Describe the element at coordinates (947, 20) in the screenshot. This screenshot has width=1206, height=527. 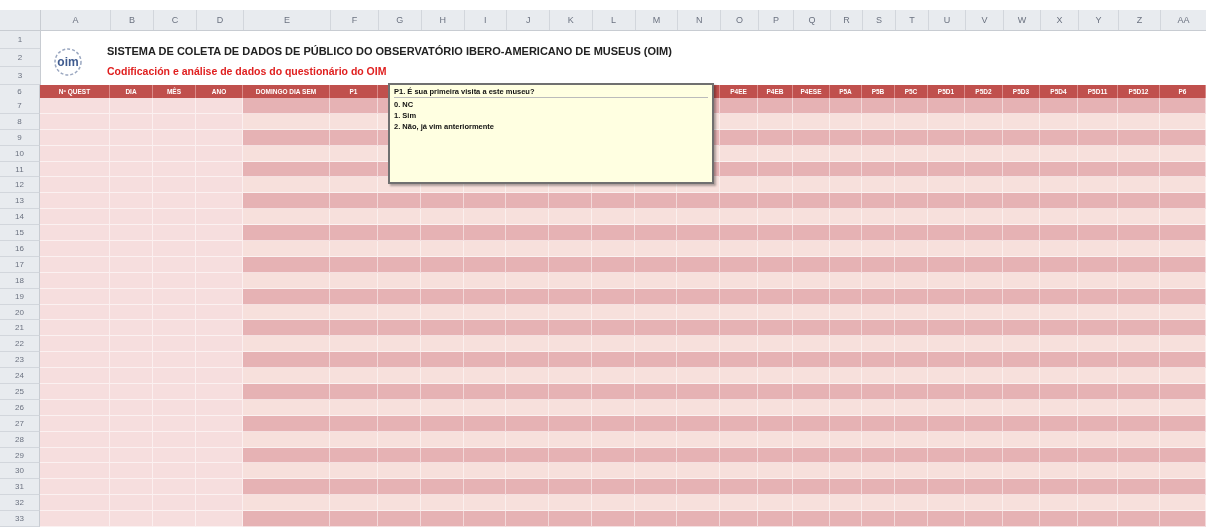
I see `column-header: U` at that location.